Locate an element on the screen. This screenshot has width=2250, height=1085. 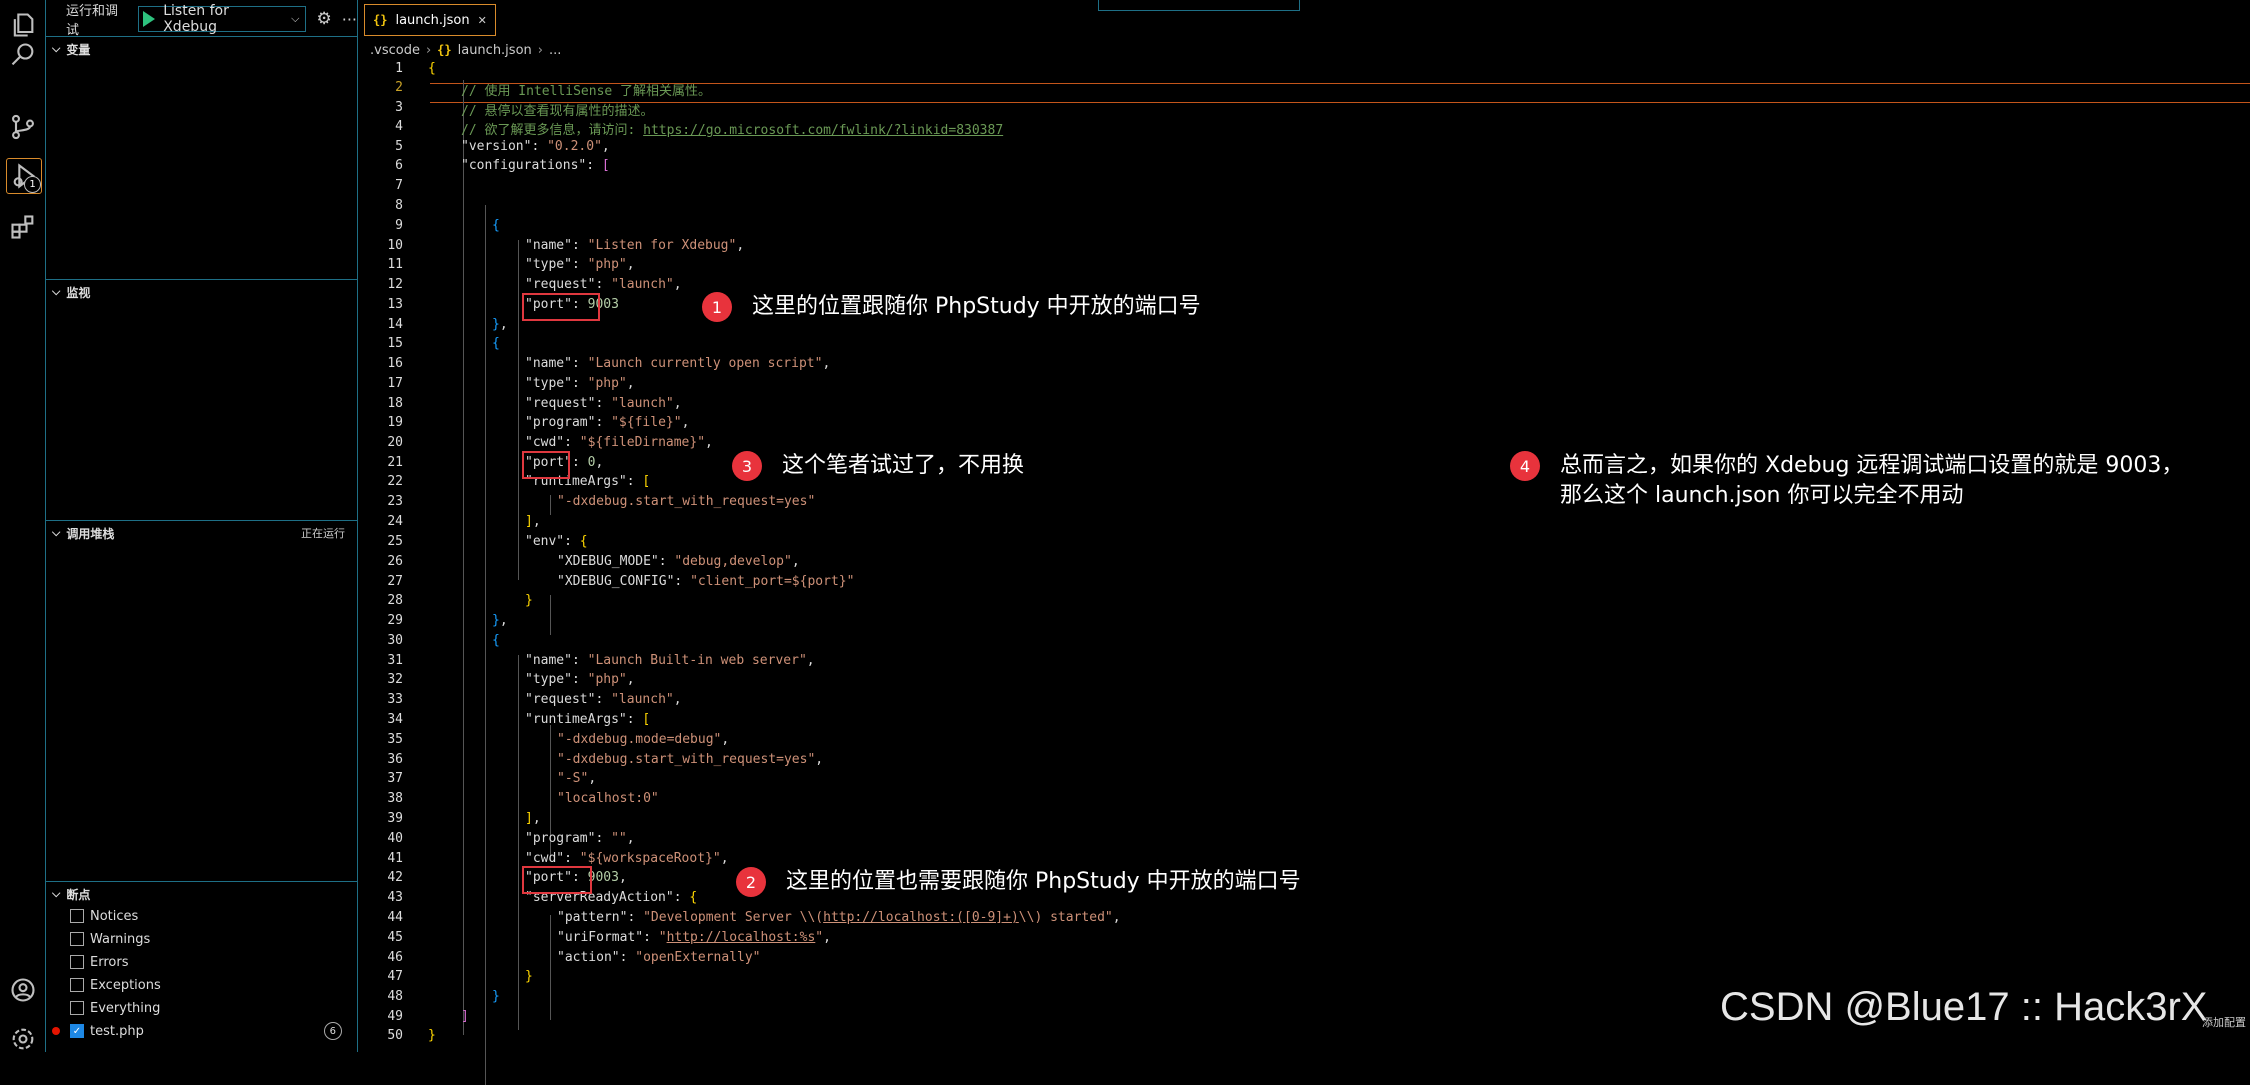
settings-gear-icon is located at coordinates (23, 1039).